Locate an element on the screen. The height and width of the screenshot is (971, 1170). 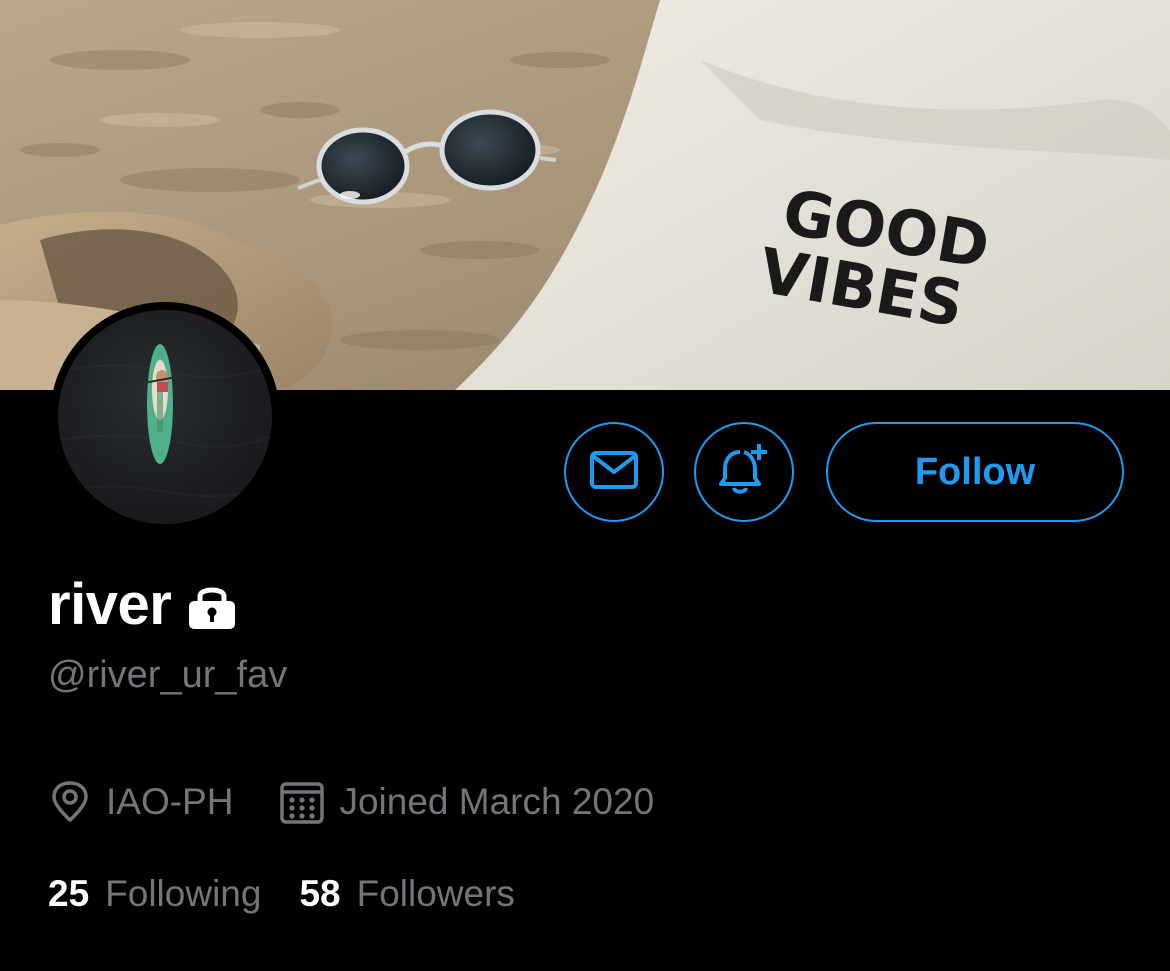
join-date: Joined March 2020 is located at coordinates (466, 802).